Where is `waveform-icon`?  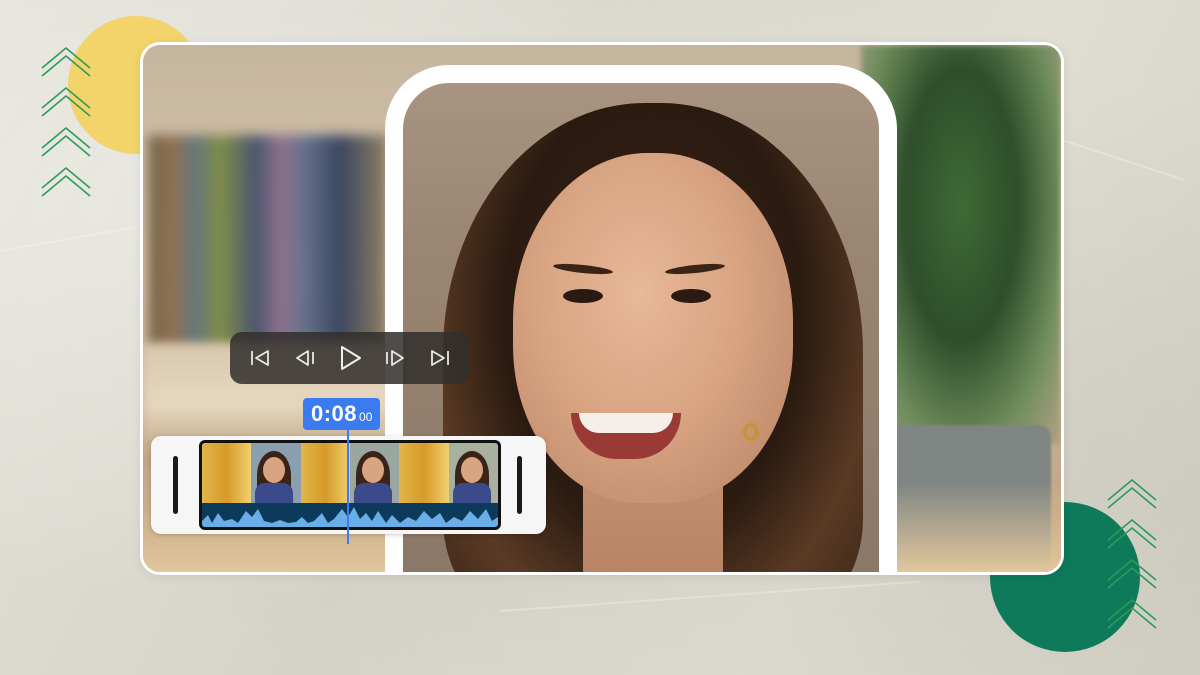 waveform-icon is located at coordinates (350, 517).